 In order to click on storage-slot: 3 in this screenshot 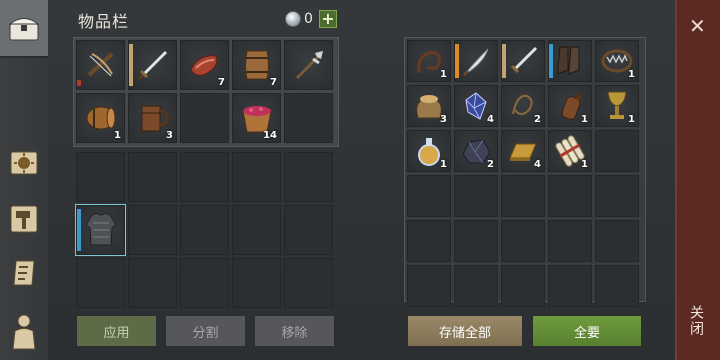, I will do `click(429, 106)`.